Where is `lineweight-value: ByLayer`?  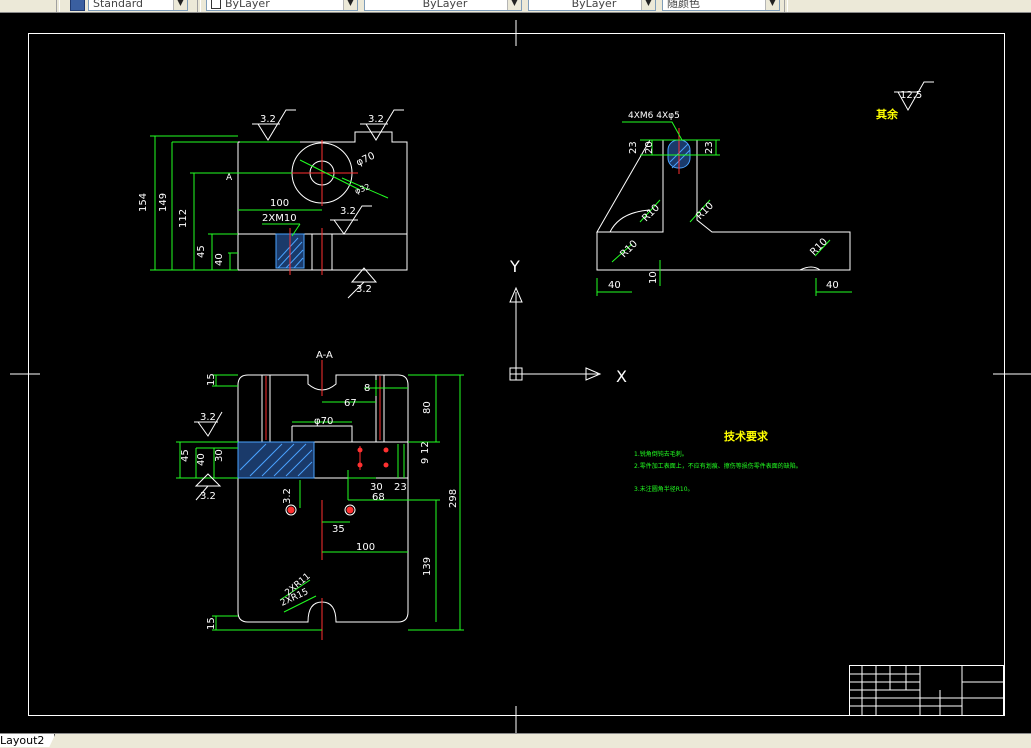
lineweight-value: ByLayer is located at coordinates (594, 5).